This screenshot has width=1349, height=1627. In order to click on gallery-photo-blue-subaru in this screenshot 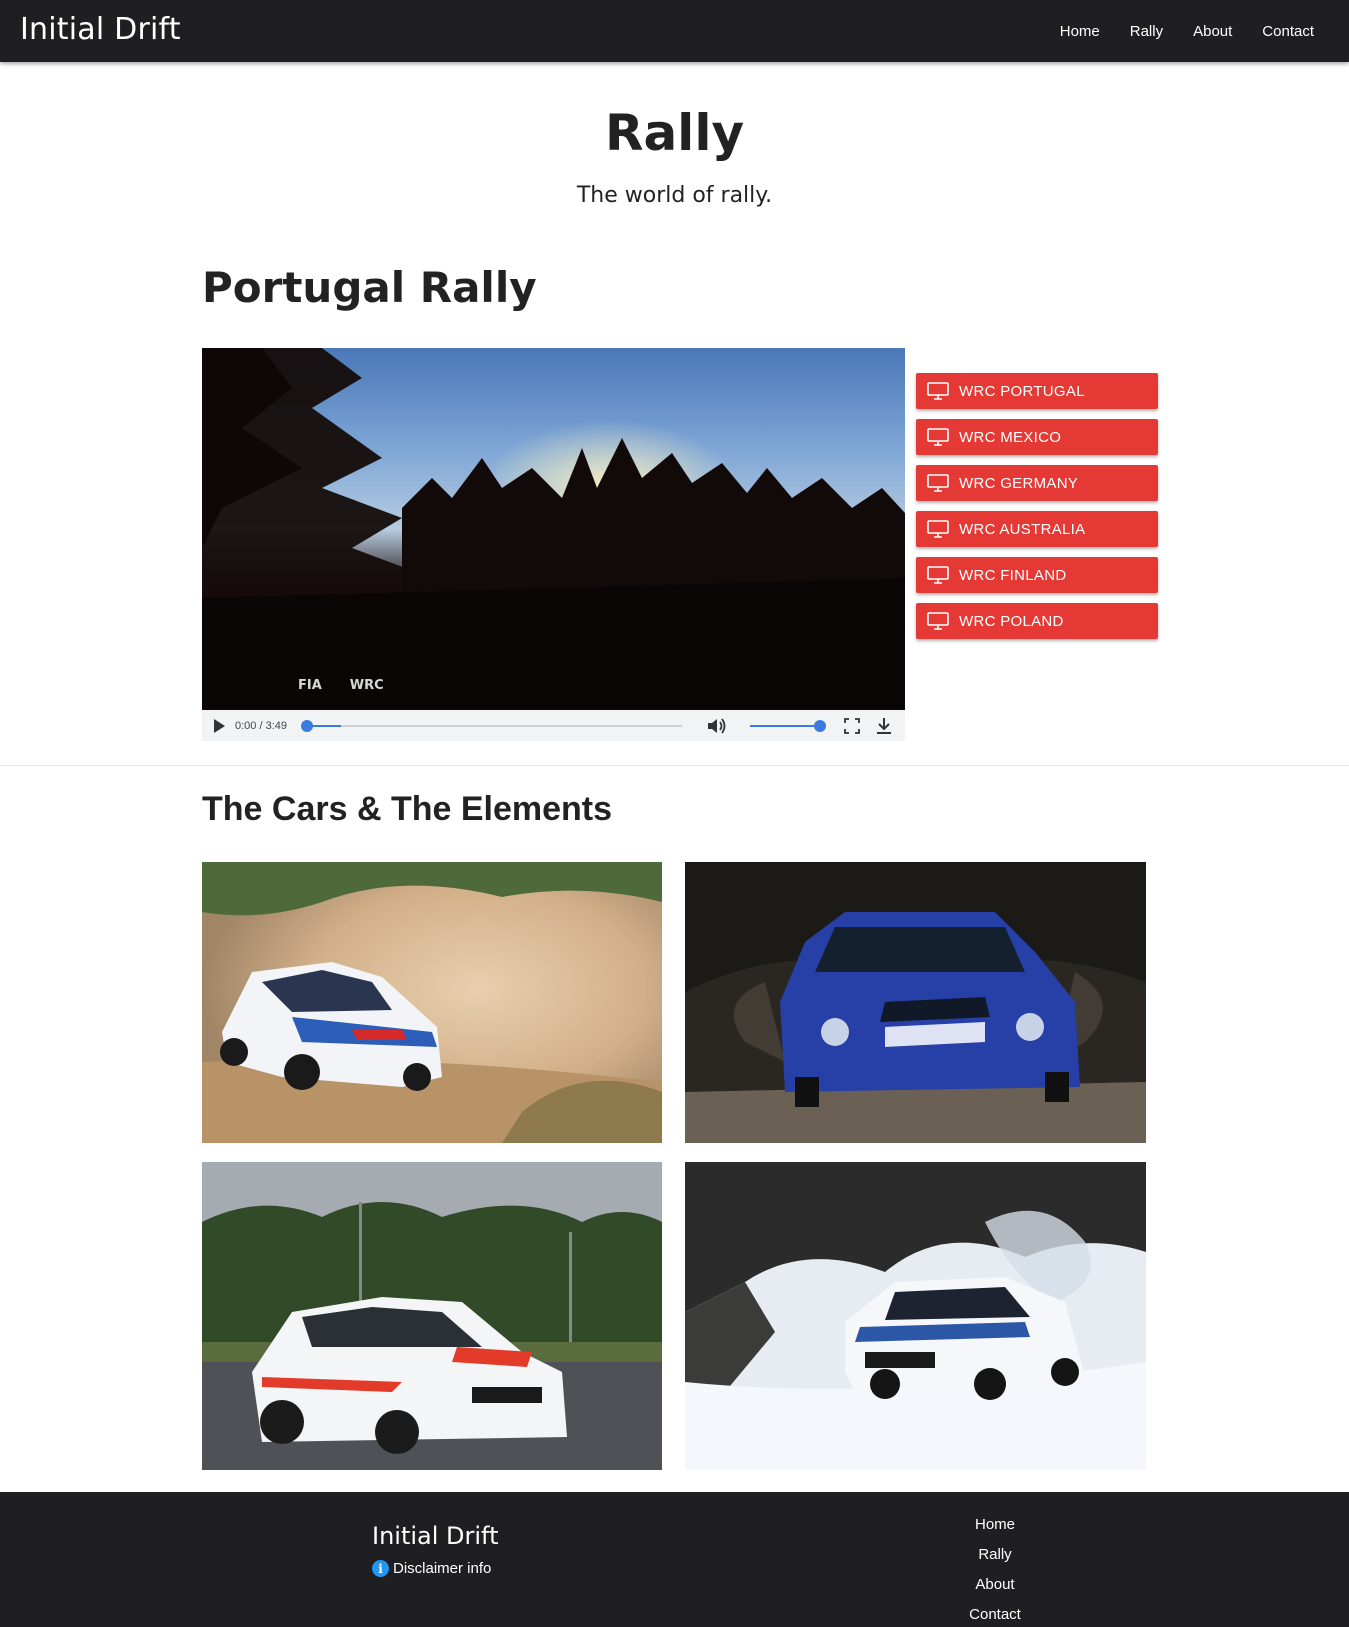, I will do `click(915, 1002)`.